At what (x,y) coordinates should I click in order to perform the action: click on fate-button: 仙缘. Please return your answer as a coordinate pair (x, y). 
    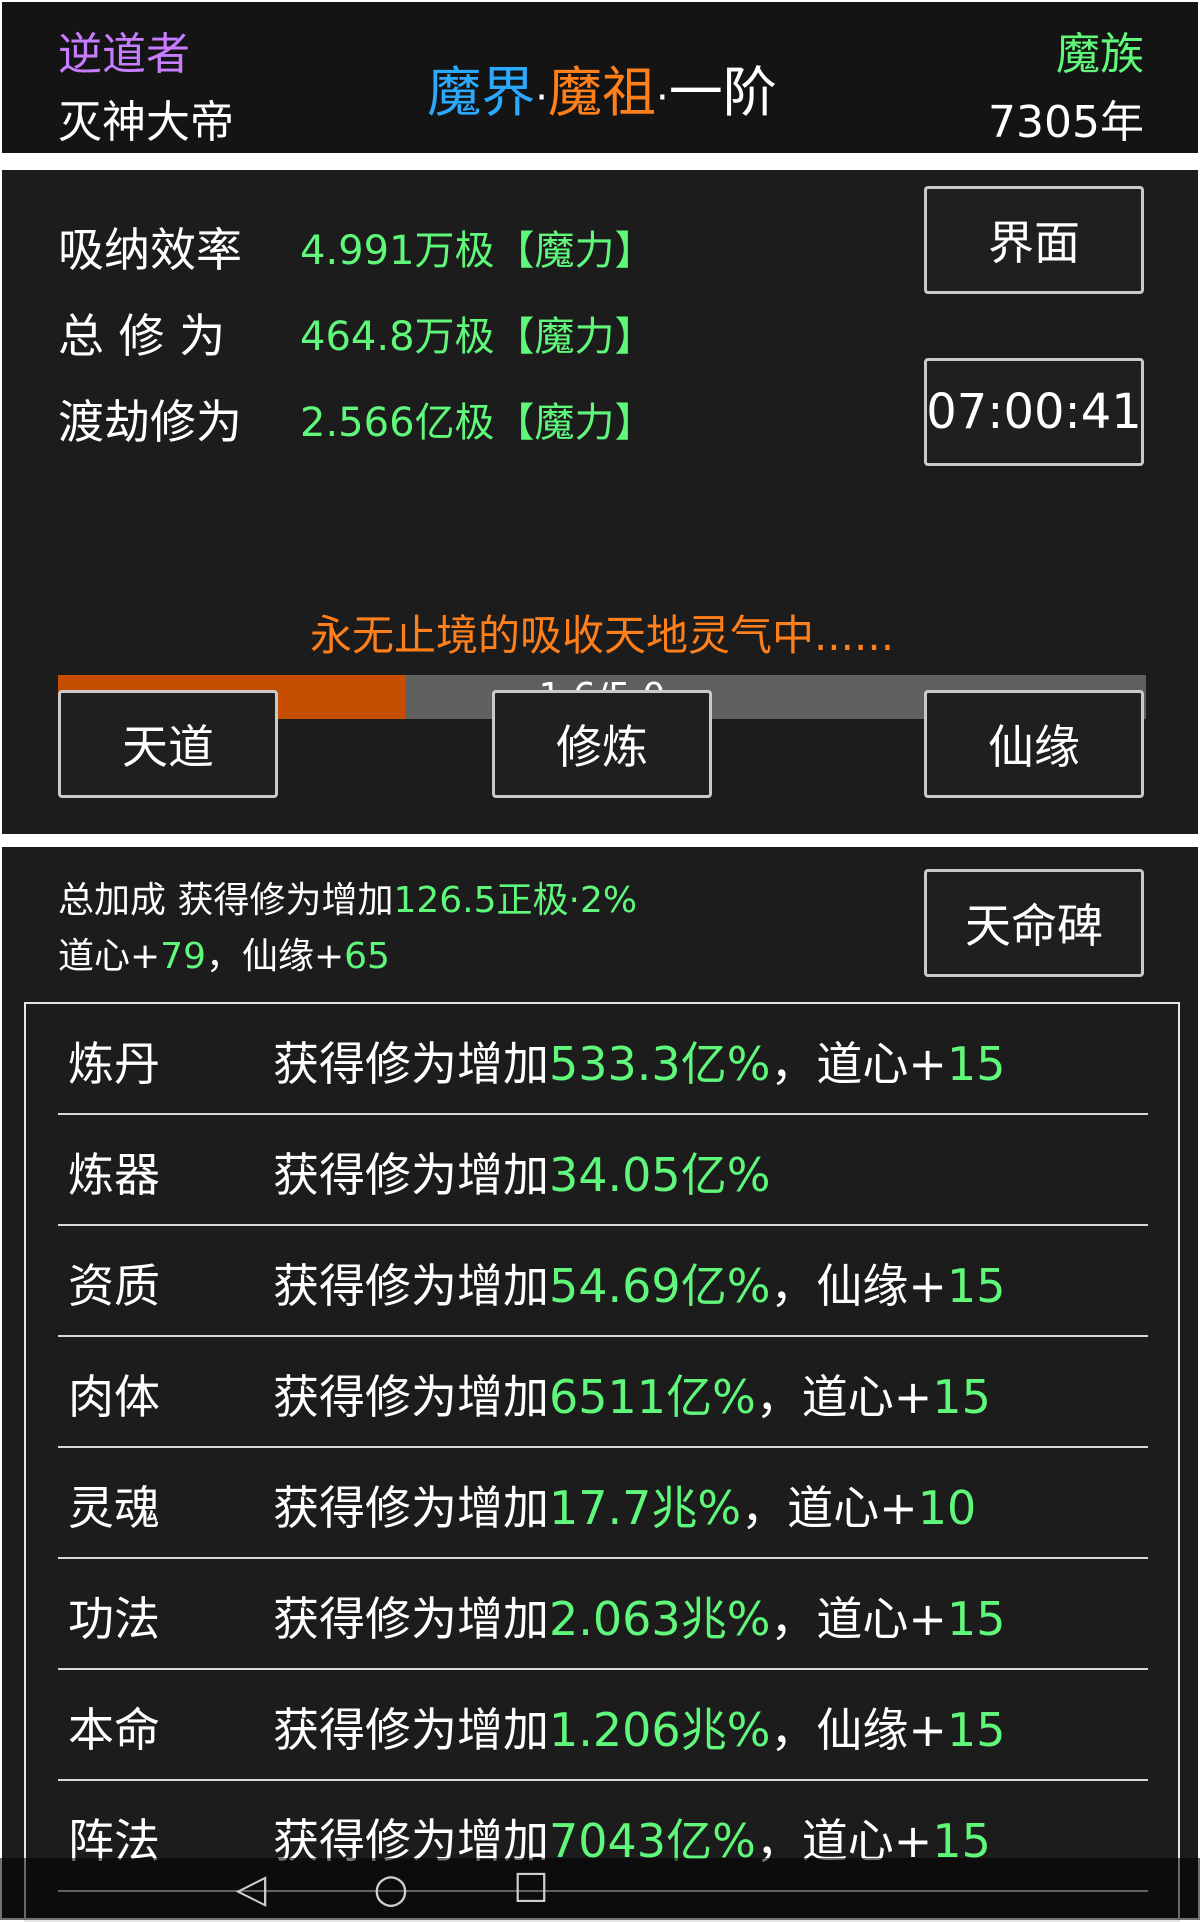
    Looking at the image, I should click on (1034, 744).